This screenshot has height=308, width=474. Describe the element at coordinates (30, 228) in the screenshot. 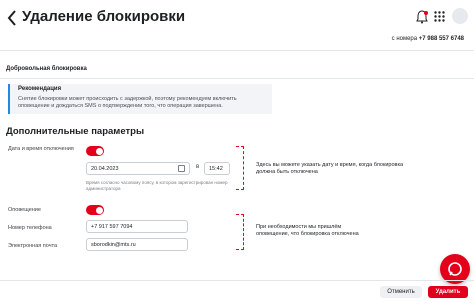

I see `phone-label: Номер телефона` at that location.